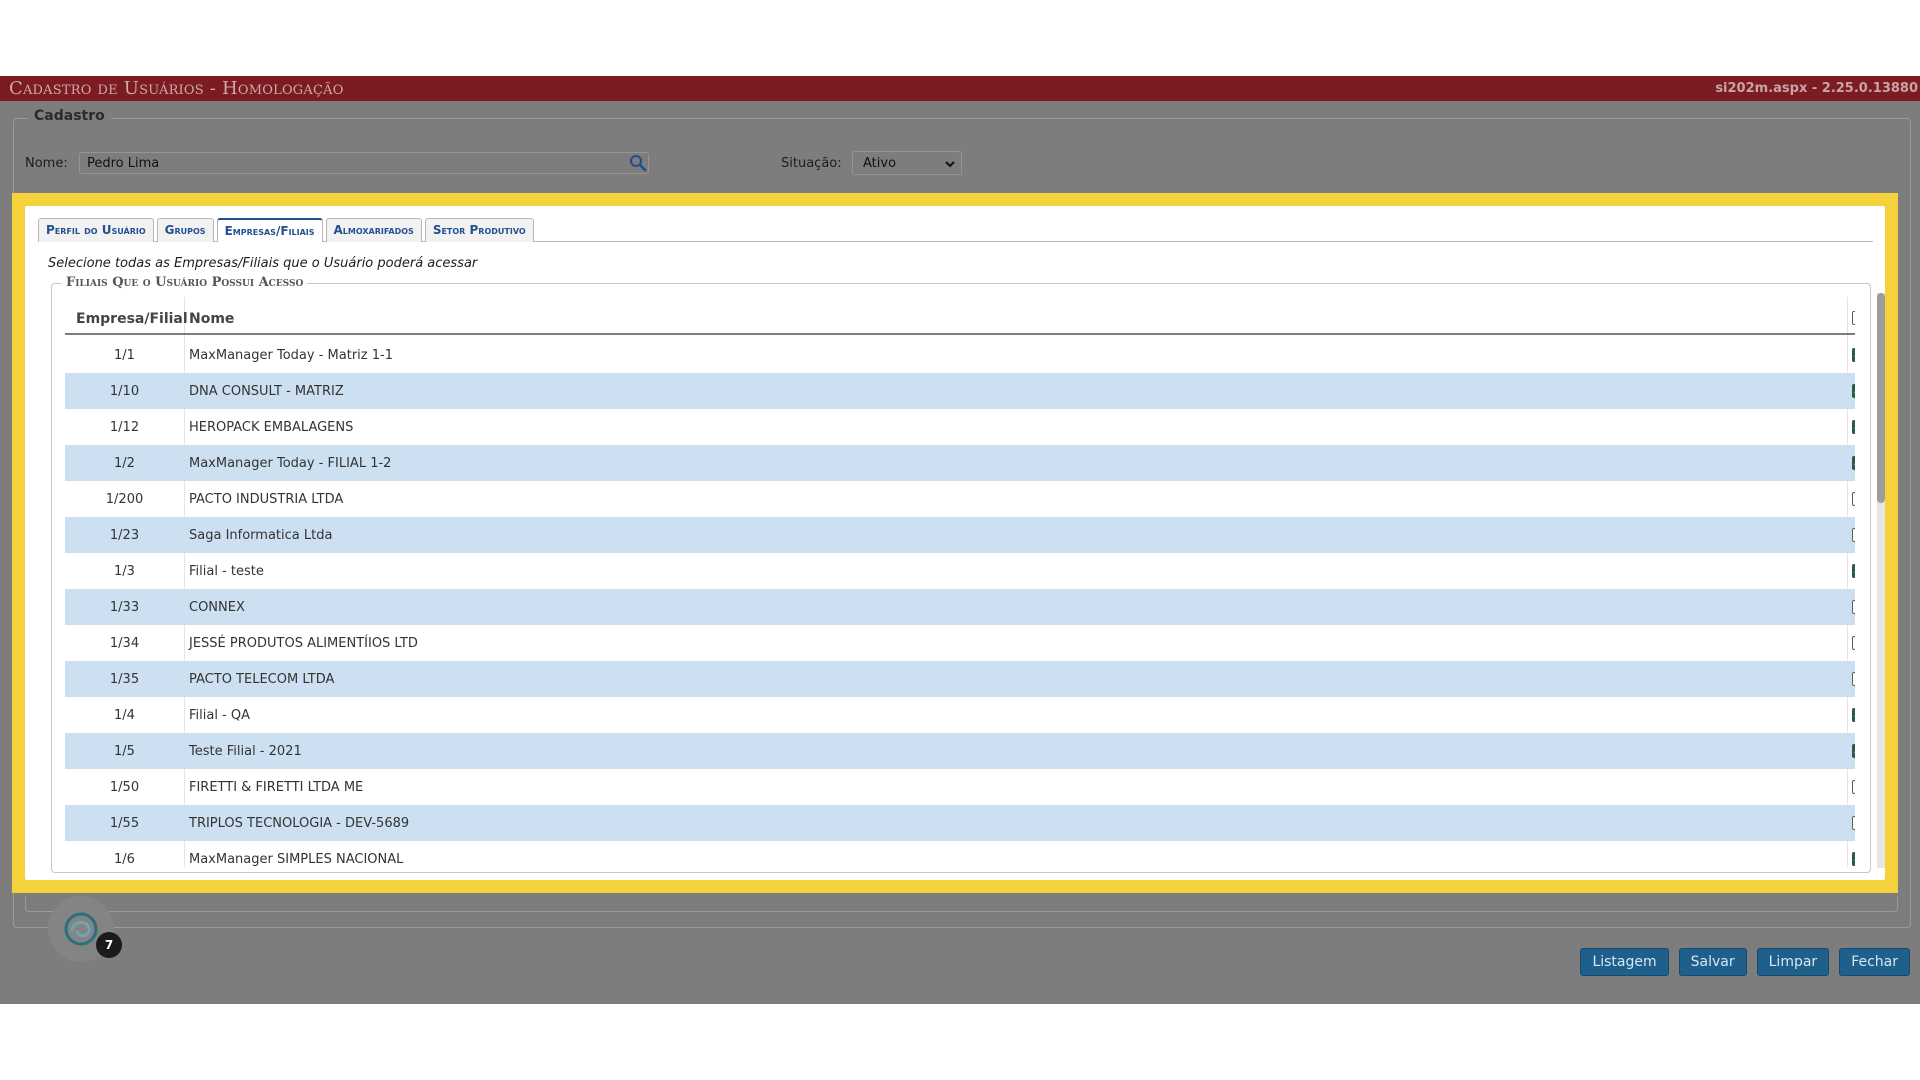  I want to click on search-icon, so click(638, 163).